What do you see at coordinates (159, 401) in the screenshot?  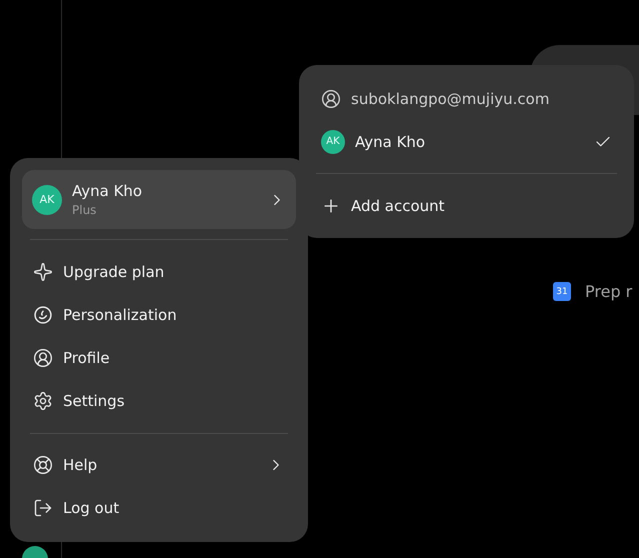 I see `menu-item: Settings` at bounding box center [159, 401].